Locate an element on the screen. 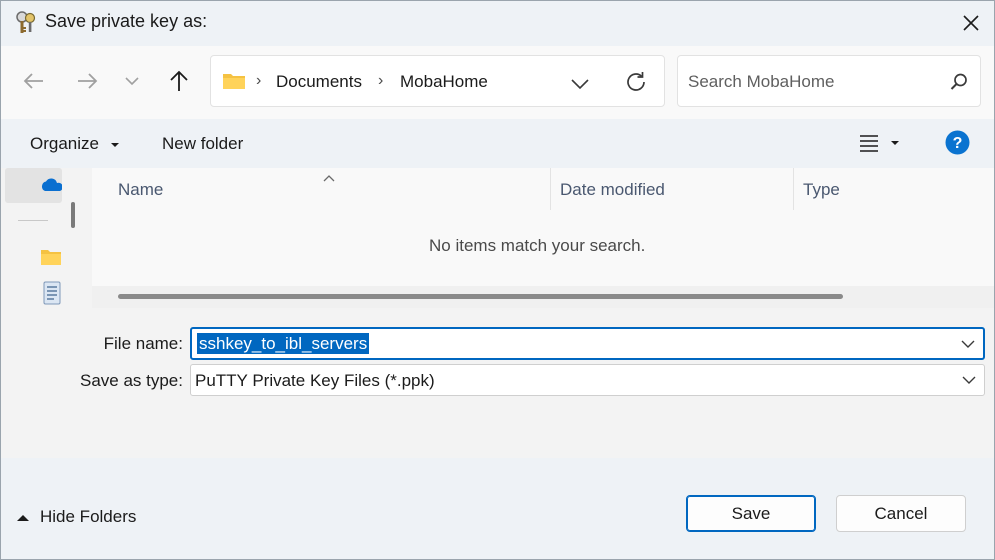  column-header-date-modified: Date modified is located at coordinates (612, 190).